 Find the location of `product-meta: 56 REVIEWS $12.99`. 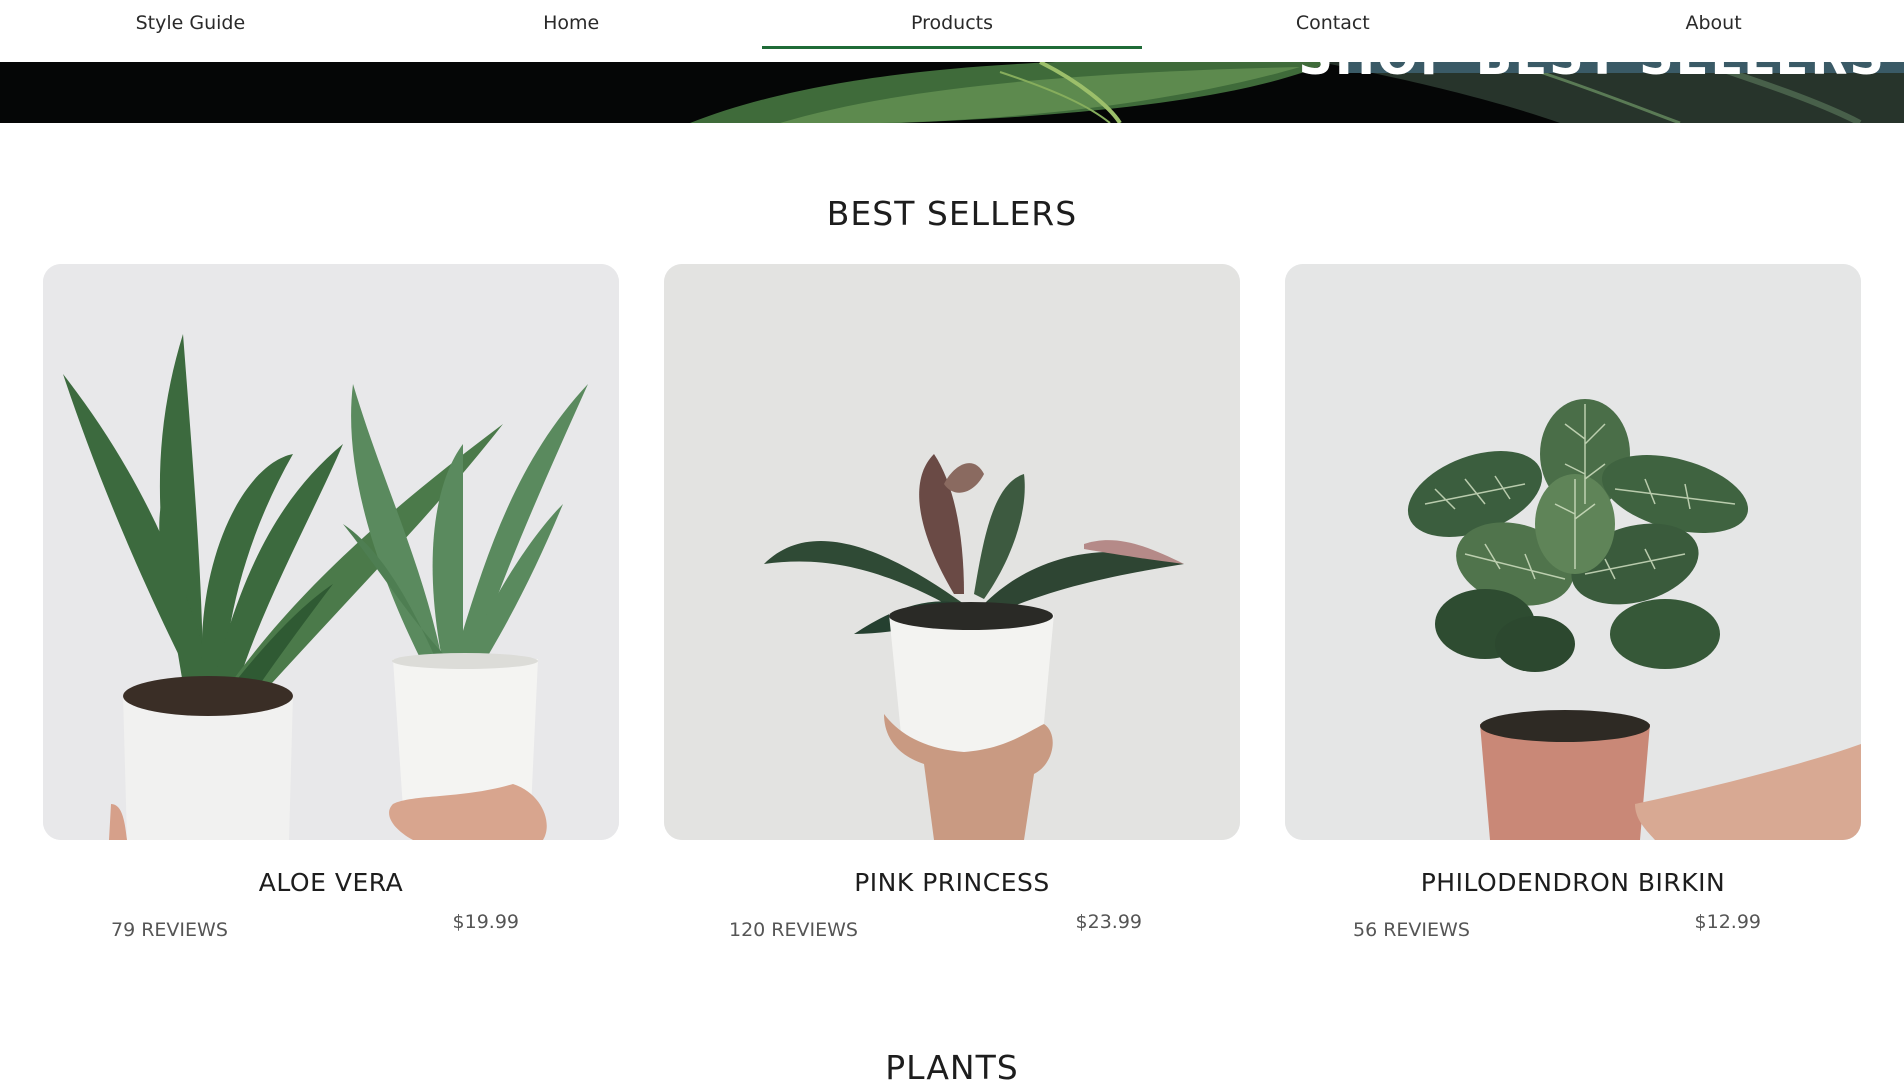

product-meta: 56 REVIEWS $12.99 is located at coordinates (1573, 931).